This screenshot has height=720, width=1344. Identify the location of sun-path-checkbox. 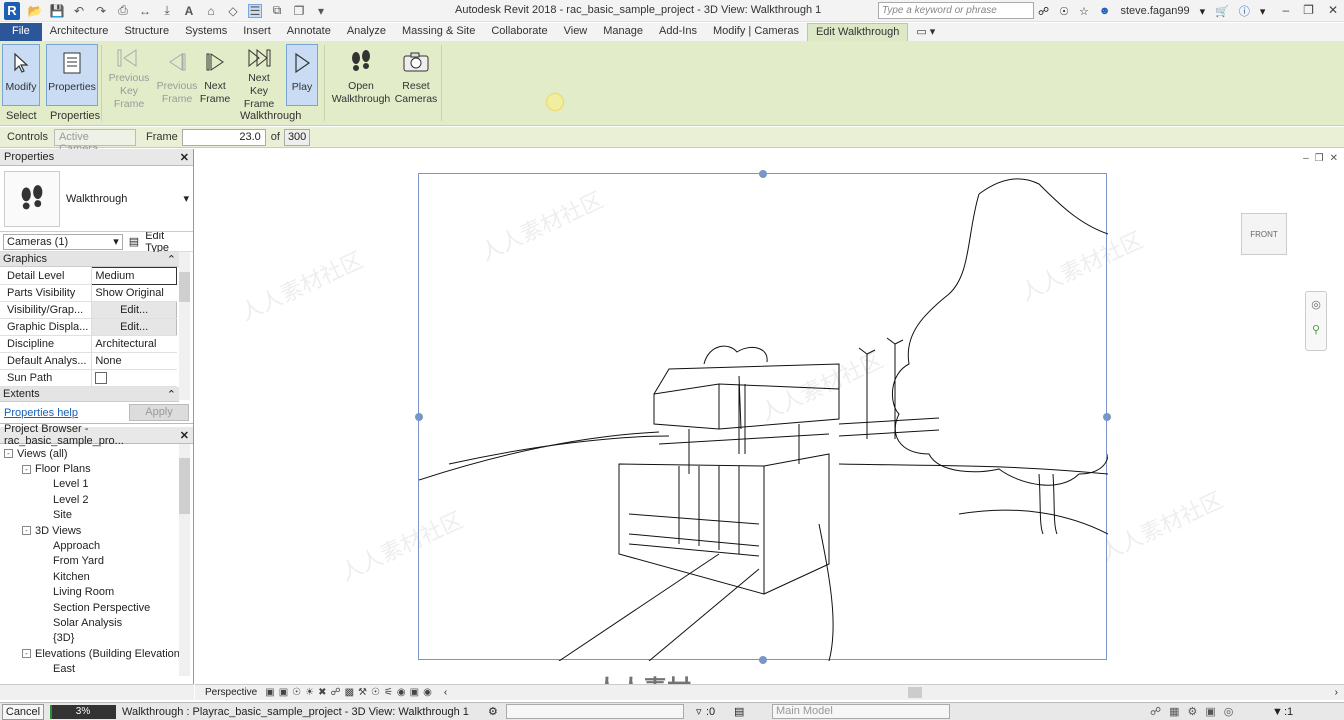
(101, 378).